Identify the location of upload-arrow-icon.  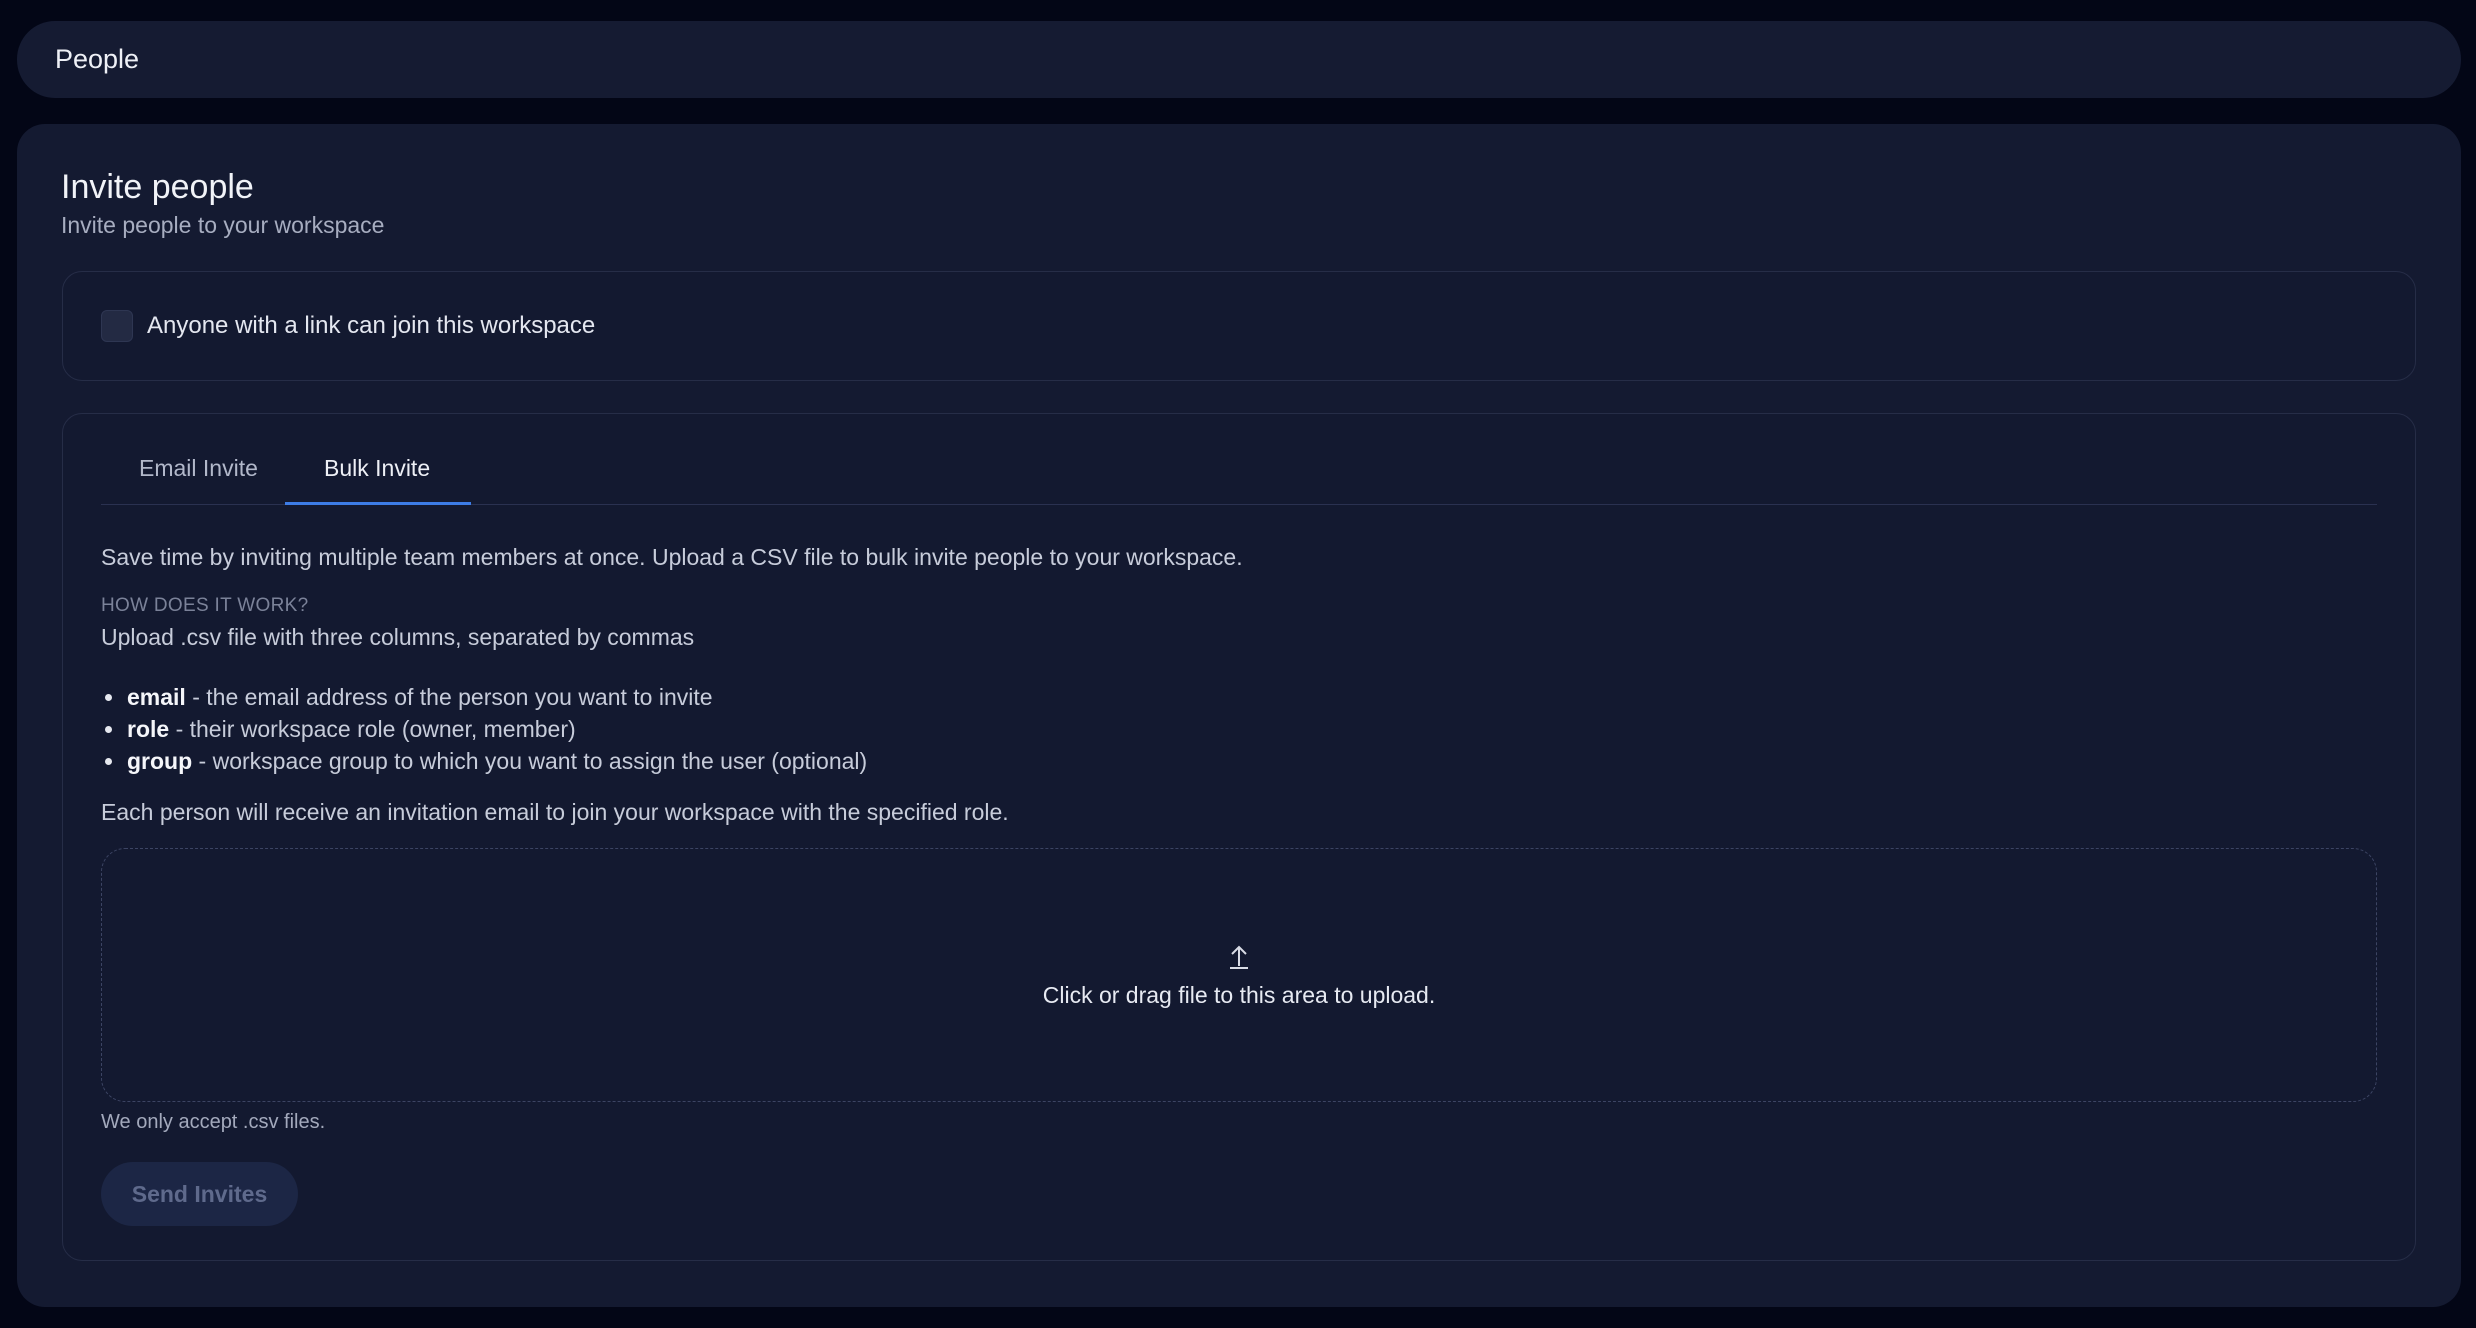
(1239, 957).